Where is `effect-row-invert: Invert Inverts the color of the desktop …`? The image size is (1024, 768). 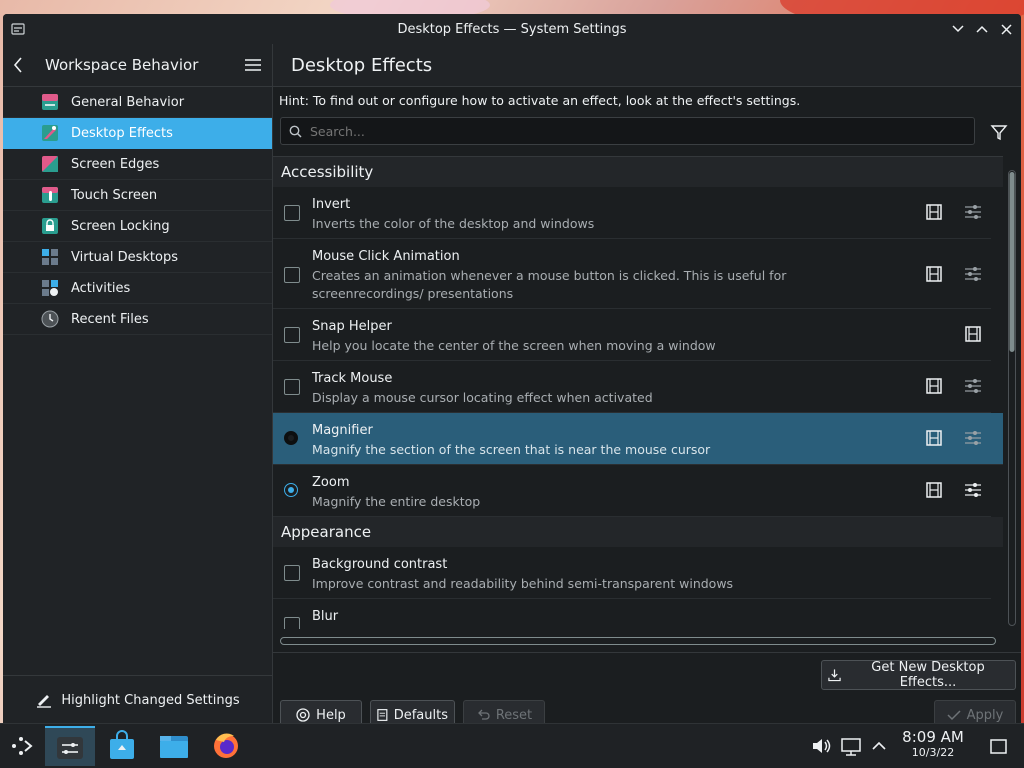
effect-row-invert: Invert Inverts the color of the desktop … is located at coordinates (632, 213).